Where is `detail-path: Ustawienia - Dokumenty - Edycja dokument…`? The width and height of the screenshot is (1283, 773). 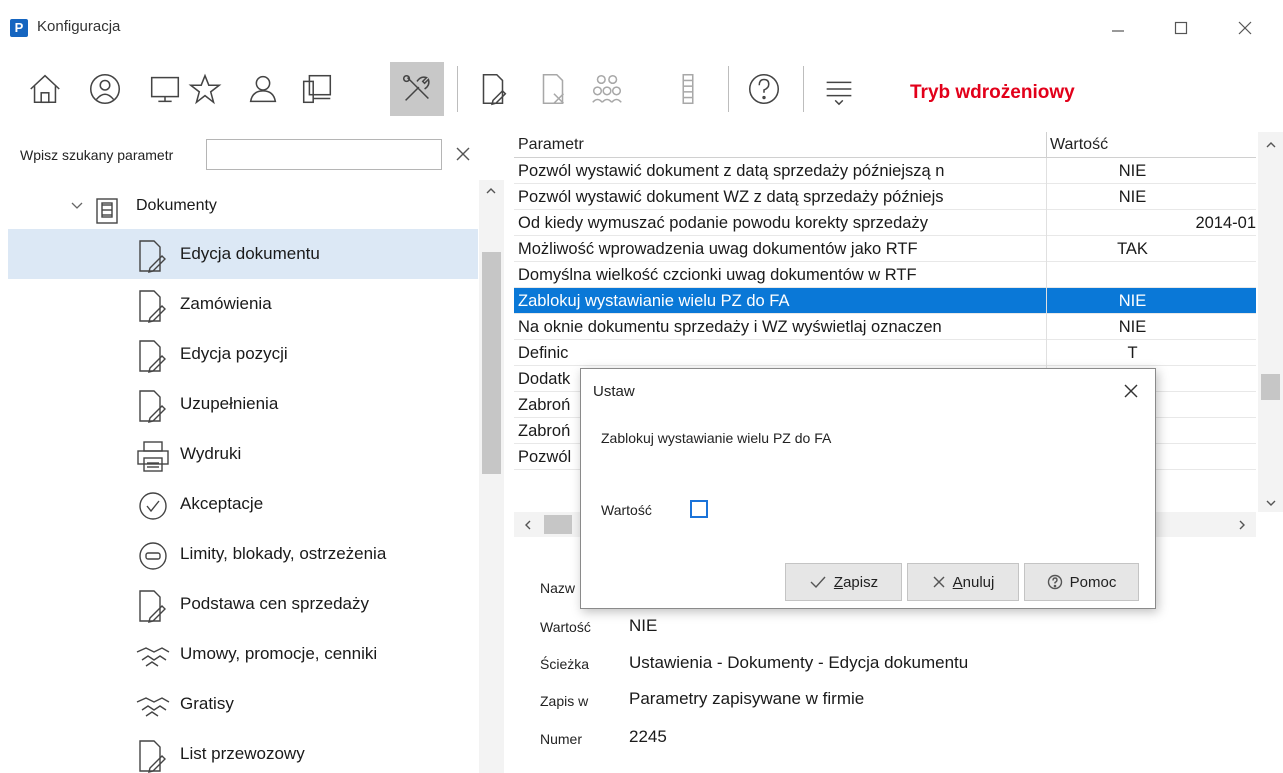
detail-path: Ustawienia - Dokumenty - Edycja dokument… is located at coordinates (799, 662).